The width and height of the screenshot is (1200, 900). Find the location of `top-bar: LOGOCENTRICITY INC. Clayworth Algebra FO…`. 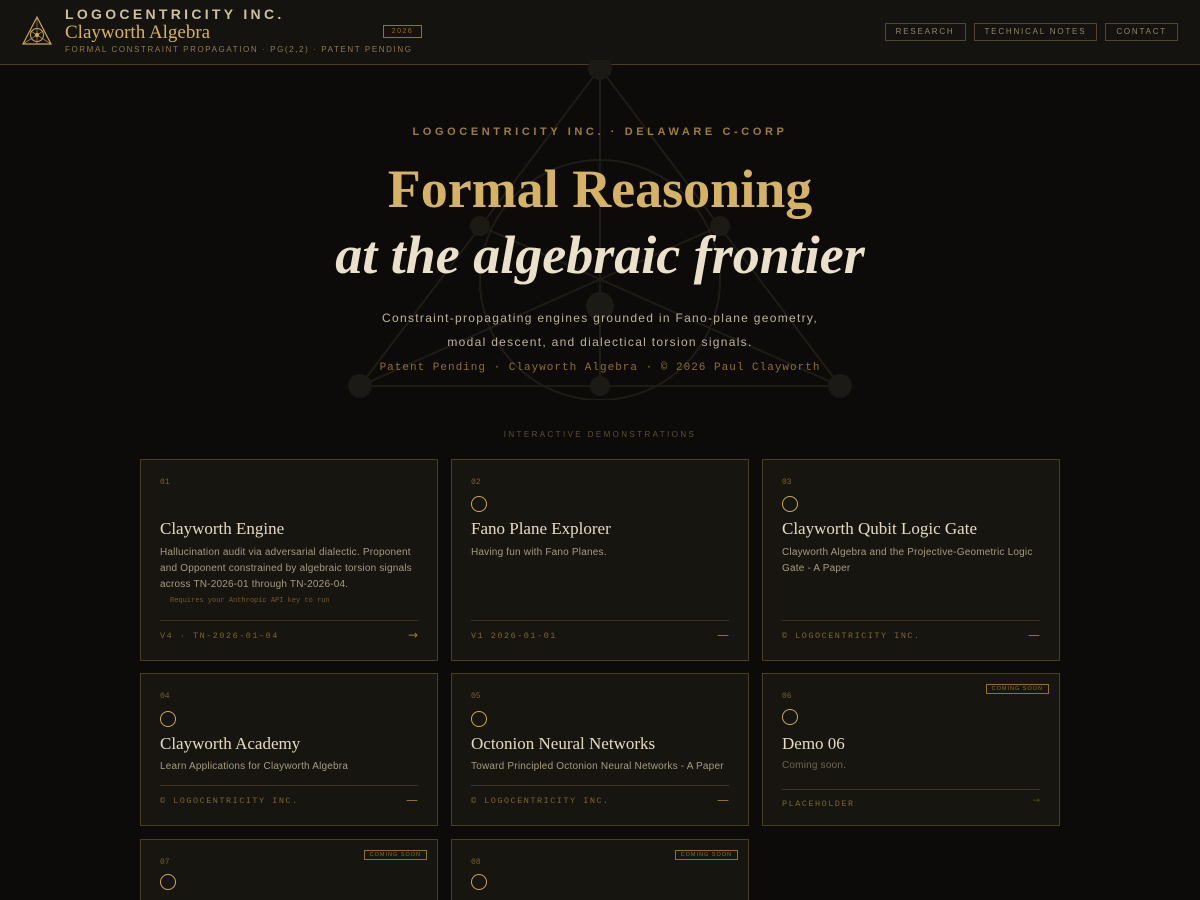

top-bar: LOGOCENTRICITY INC. Clayworth Algebra FO… is located at coordinates (600, 32).